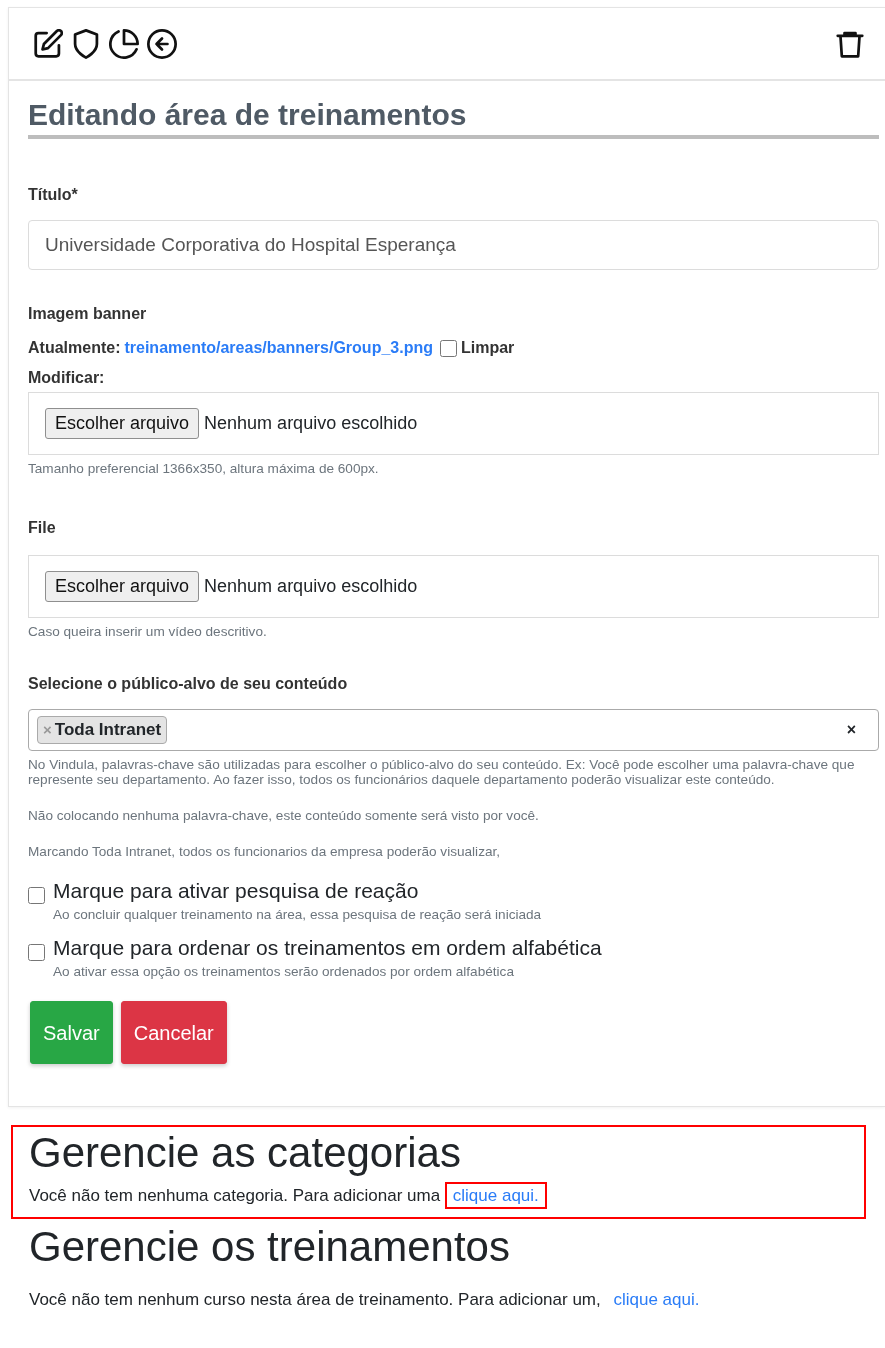 The height and width of the screenshot is (1348, 885). I want to click on field-label: Selecione o público-alvo de seu conteúdo, so click(188, 684).